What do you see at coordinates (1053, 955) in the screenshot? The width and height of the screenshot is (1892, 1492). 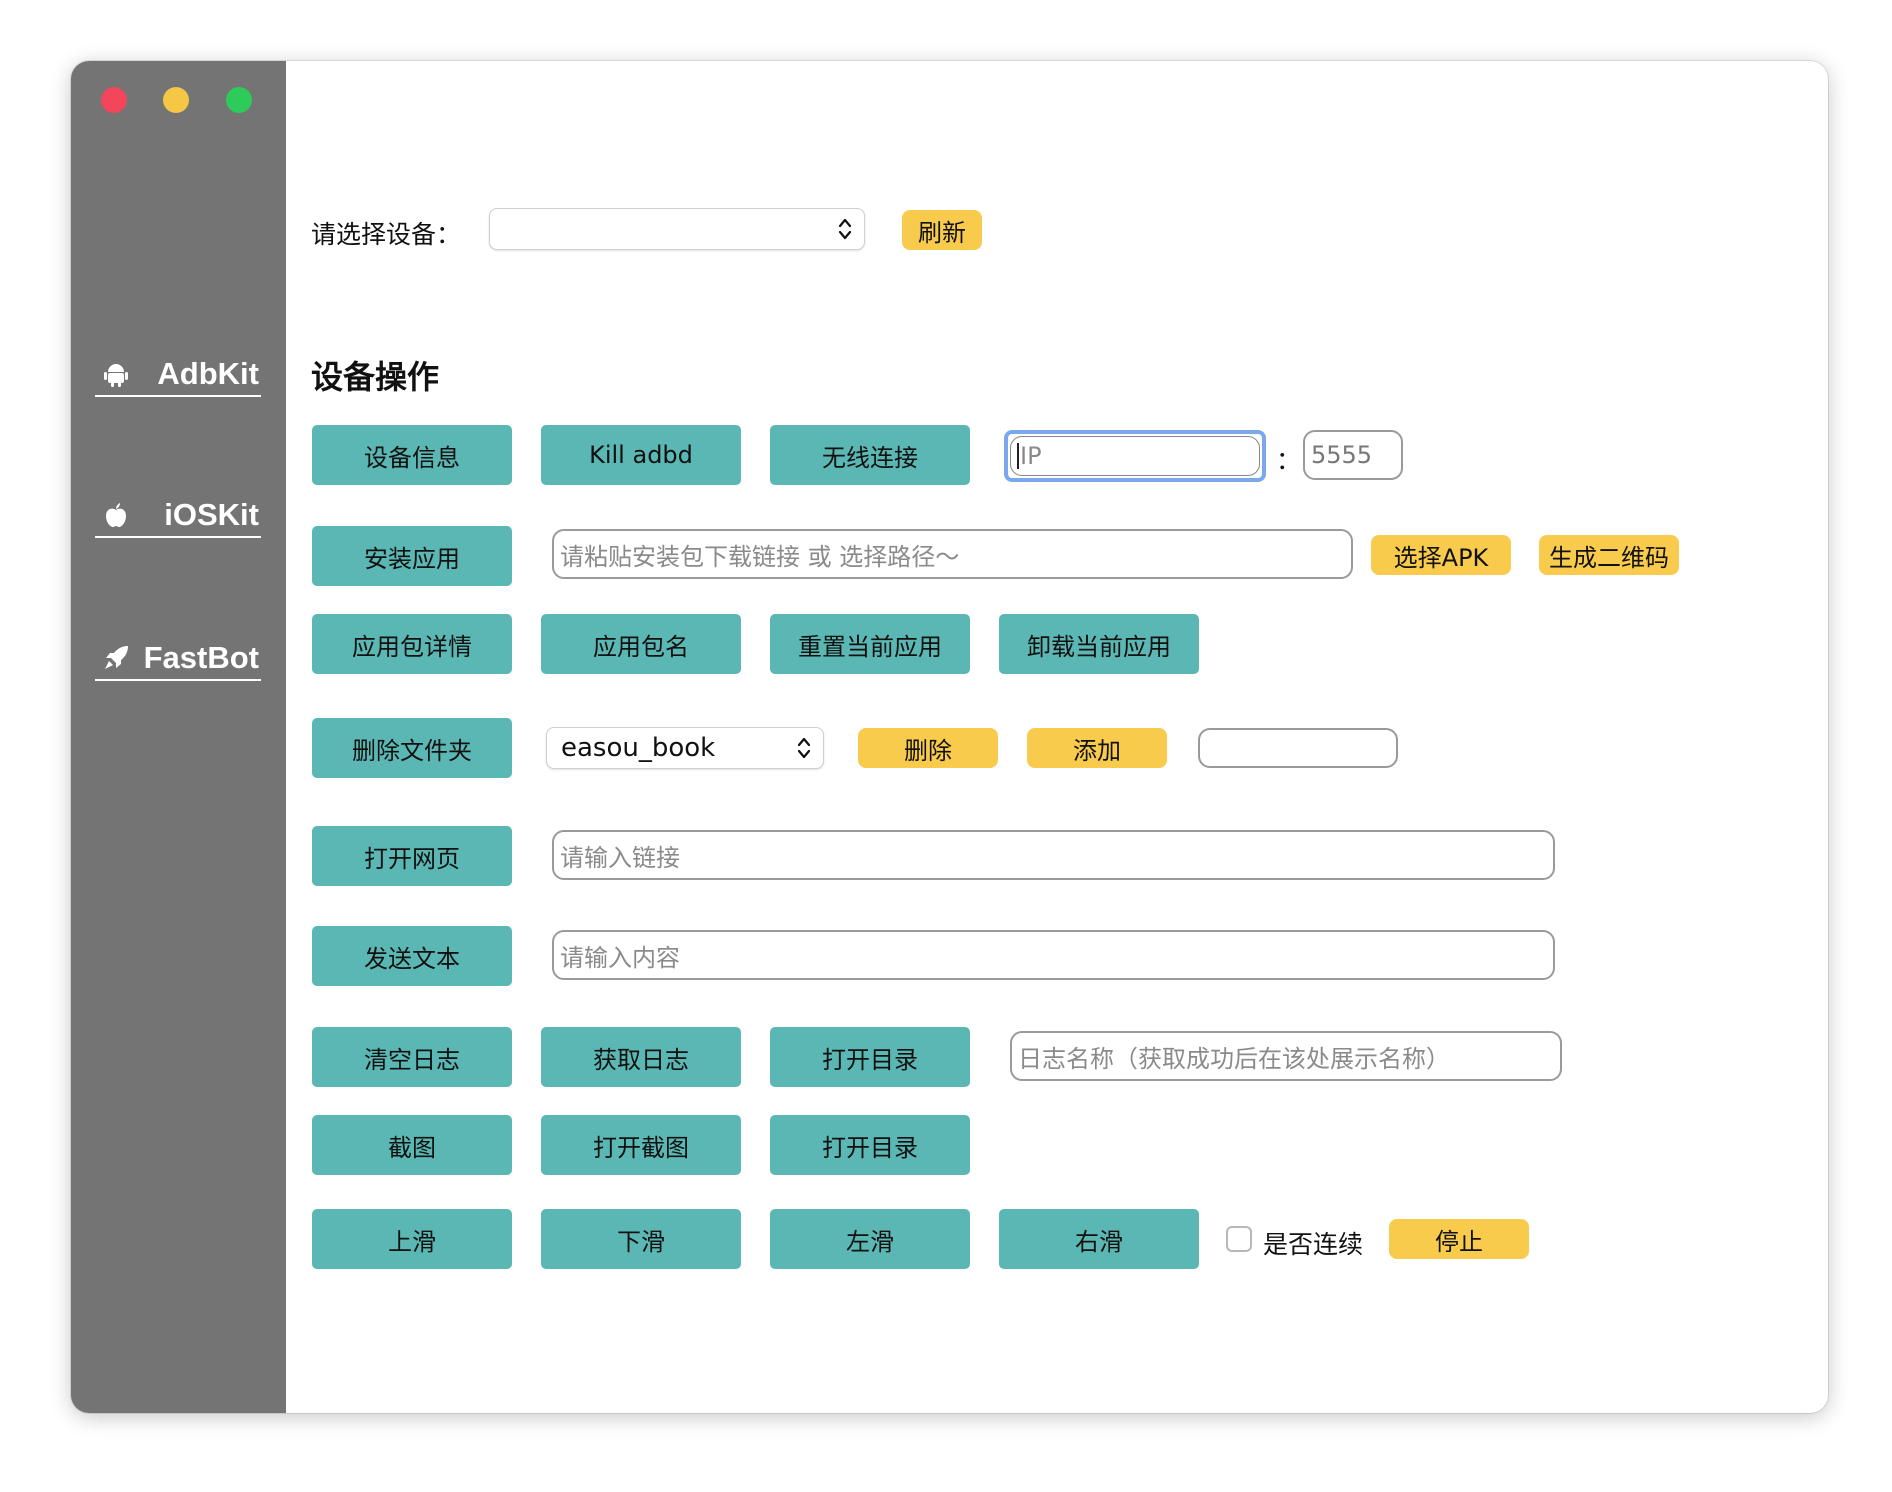 I see `text-input: 请输入内容` at bounding box center [1053, 955].